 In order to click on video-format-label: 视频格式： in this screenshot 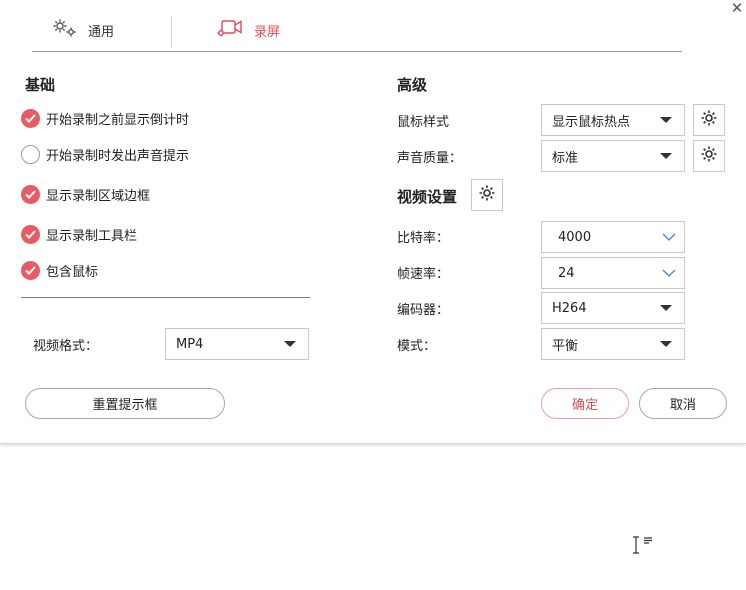, I will do `click(66, 346)`.